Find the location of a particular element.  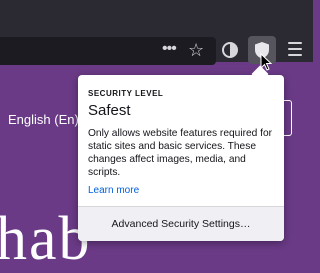

bookmark-star-icon: ☆ is located at coordinates (196, 50).